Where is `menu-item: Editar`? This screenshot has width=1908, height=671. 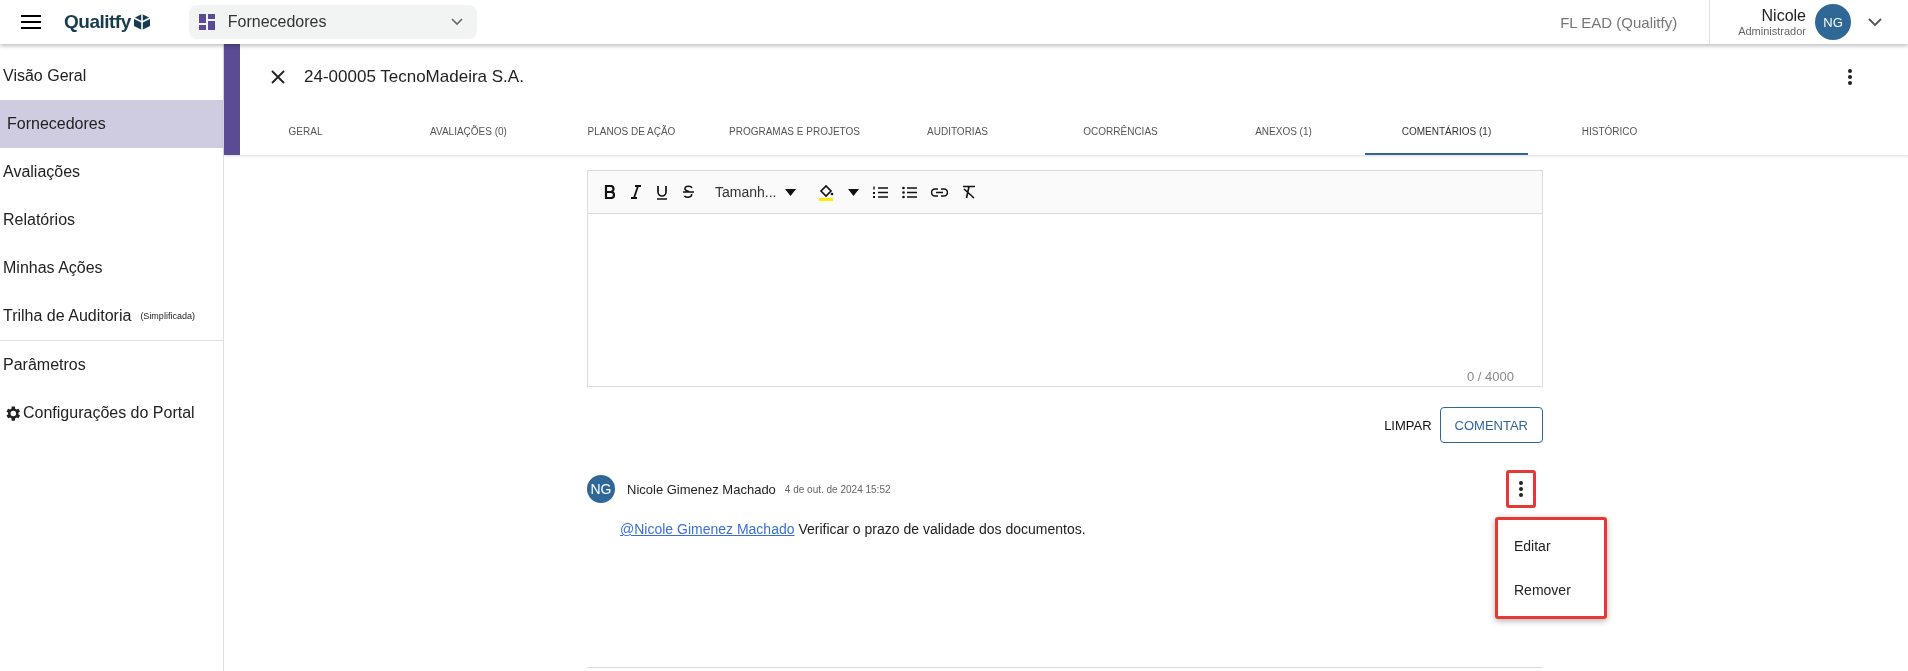 menu-item: Editar is located at coordinates (1551, 546).